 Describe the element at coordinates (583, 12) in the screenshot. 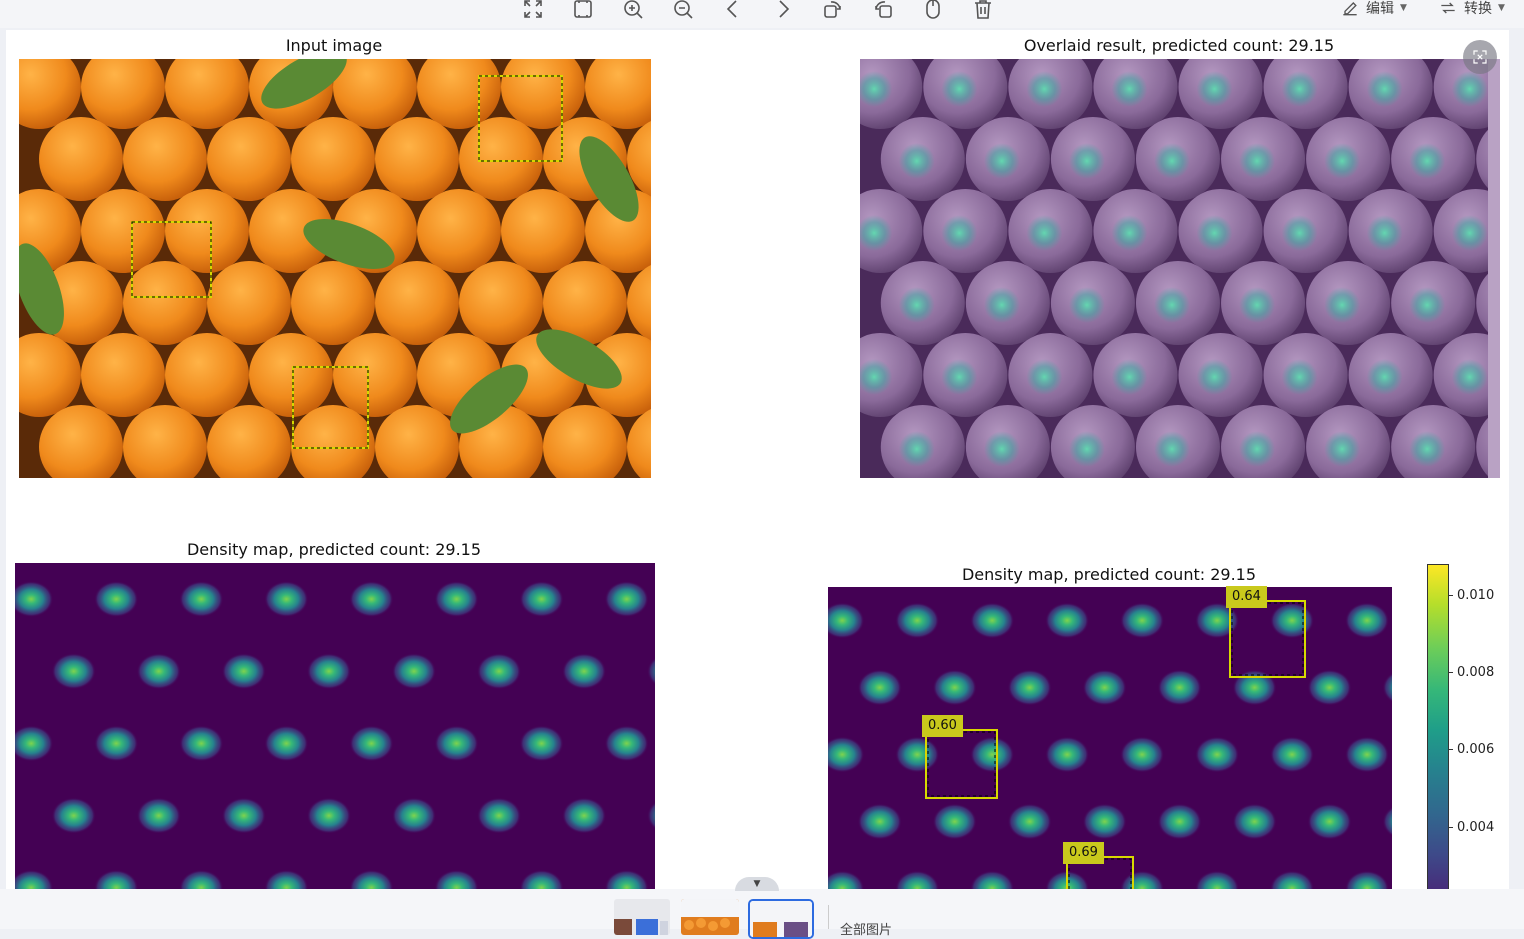

I see `actual-size-icon` at that location.